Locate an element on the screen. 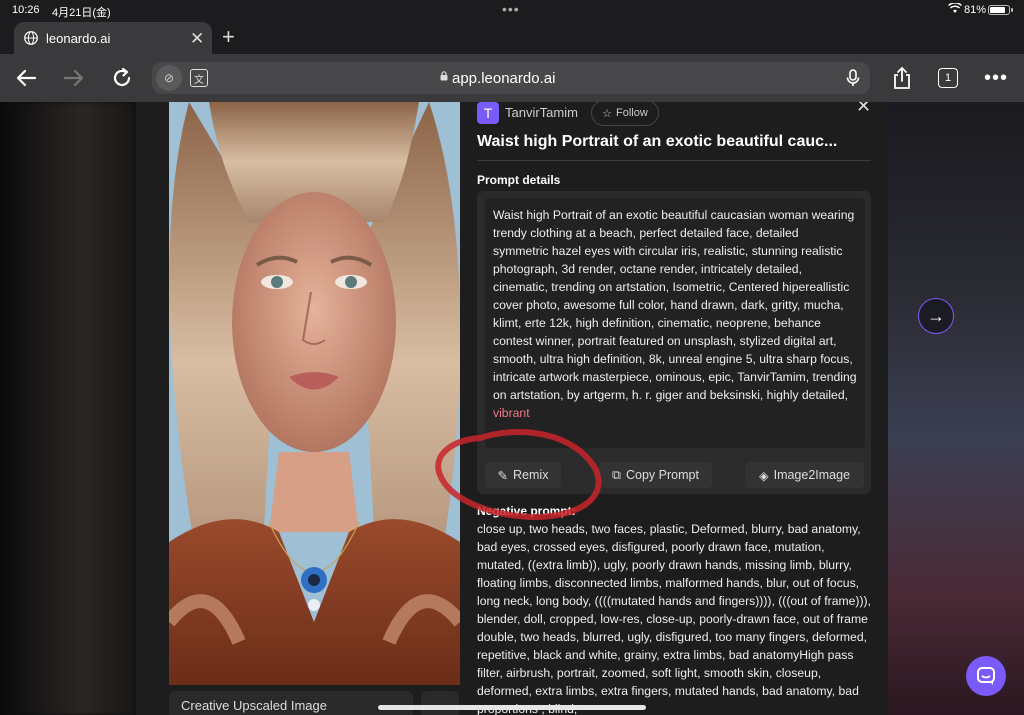 Image resolution: width=1024 pixels, height=715 pixels. status-date: 4月21日(金) is located at coordinates (81, 13).